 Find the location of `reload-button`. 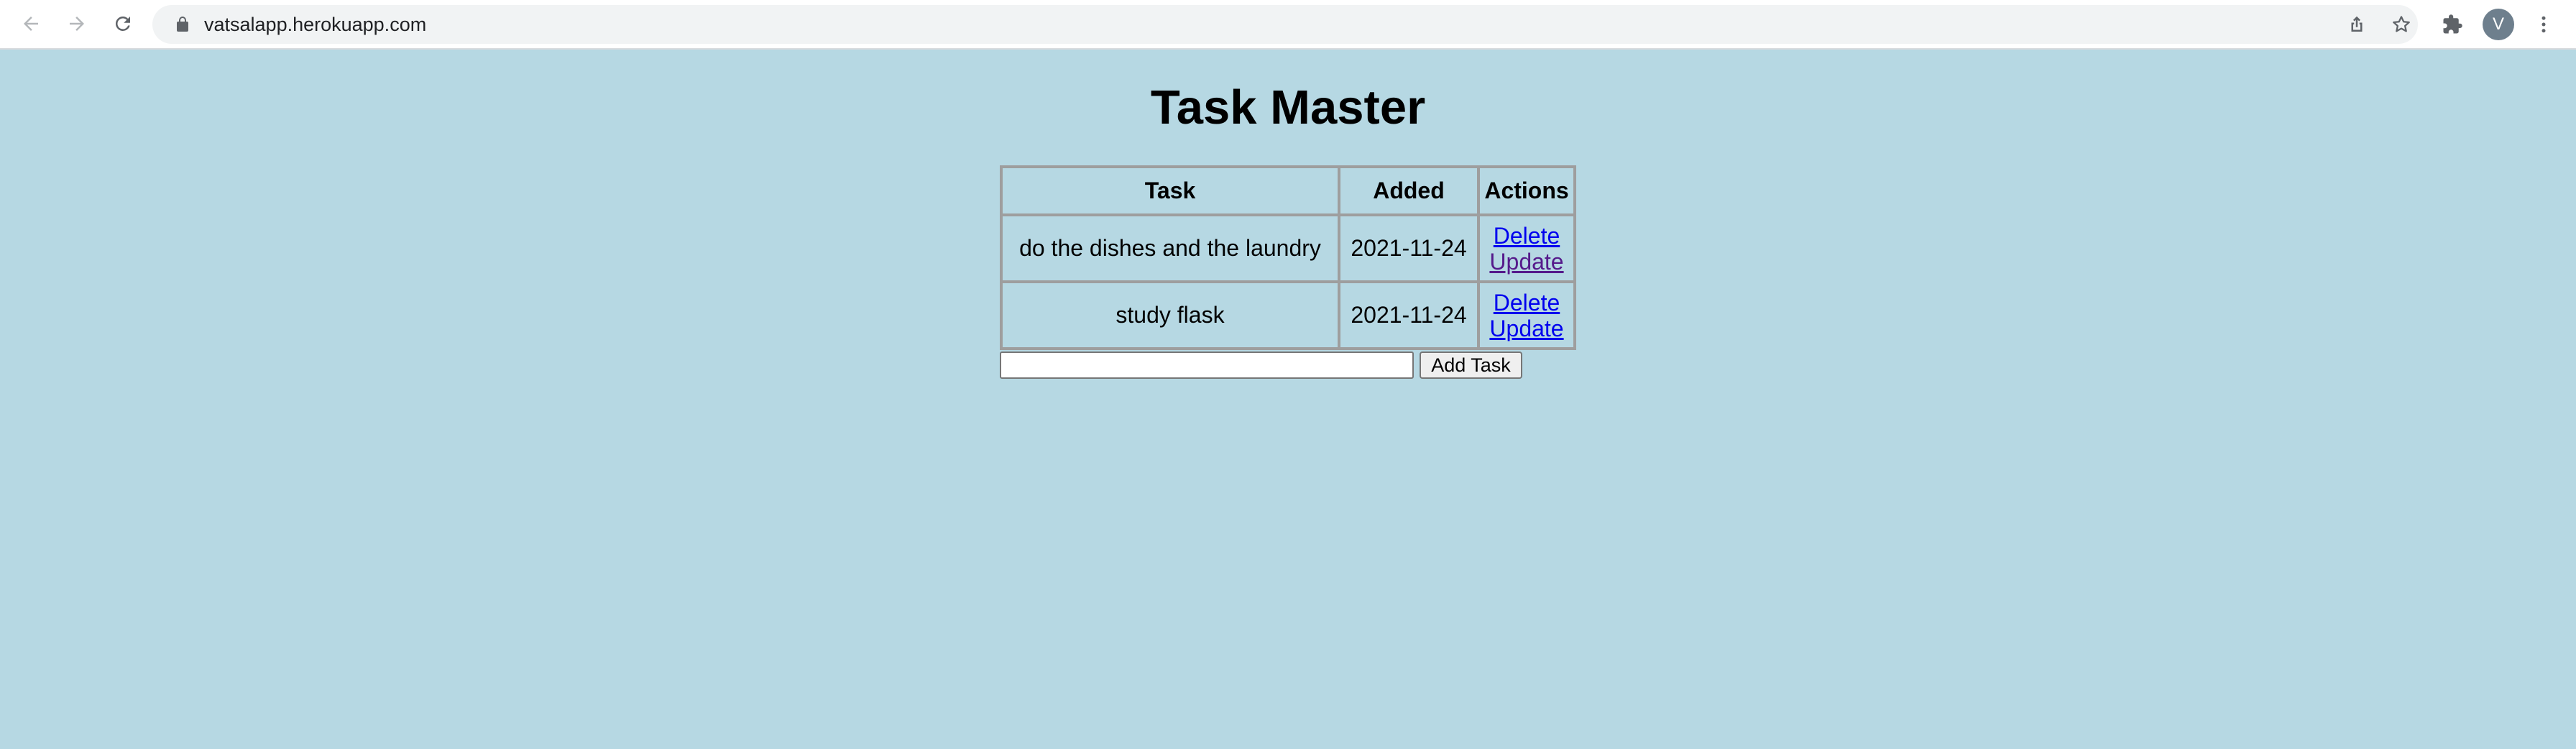

reload-button is located at coordinates (122, 23).